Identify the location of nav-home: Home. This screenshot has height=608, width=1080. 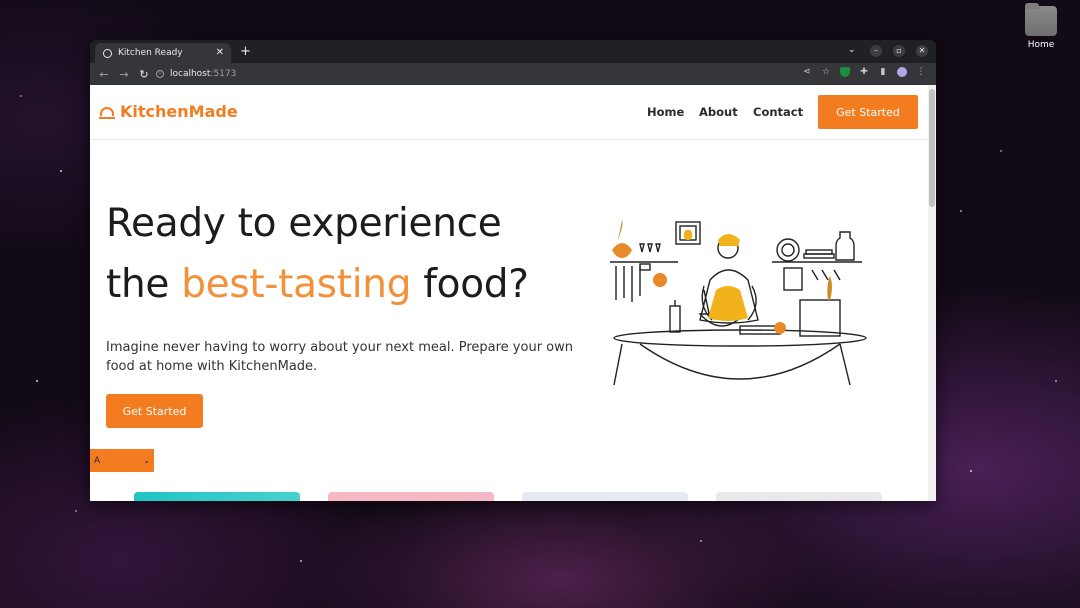
(665, 112).